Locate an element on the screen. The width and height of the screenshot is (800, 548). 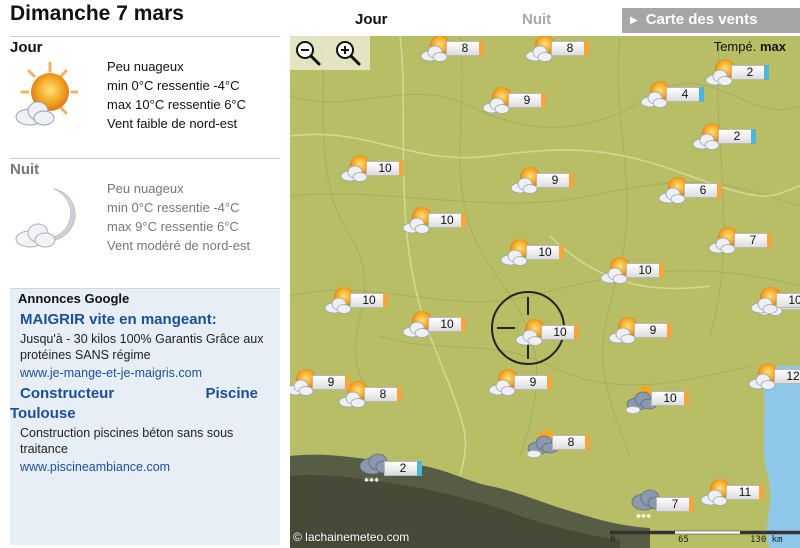
temperature-mode-label: Tempé. max is located at coordinates (750, 46).